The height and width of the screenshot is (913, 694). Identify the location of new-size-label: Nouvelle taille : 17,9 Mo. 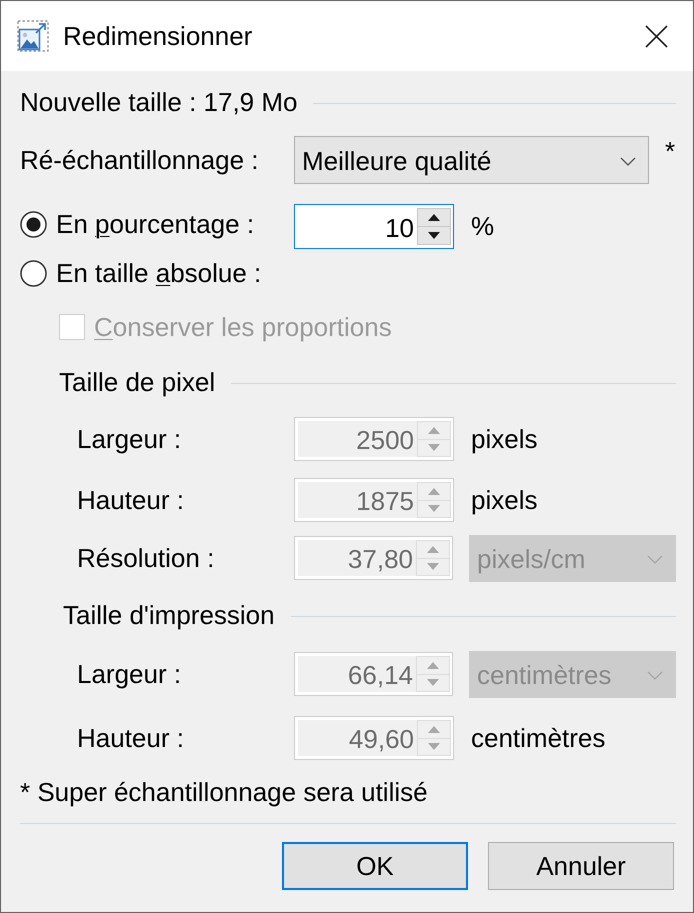
(159, 102).